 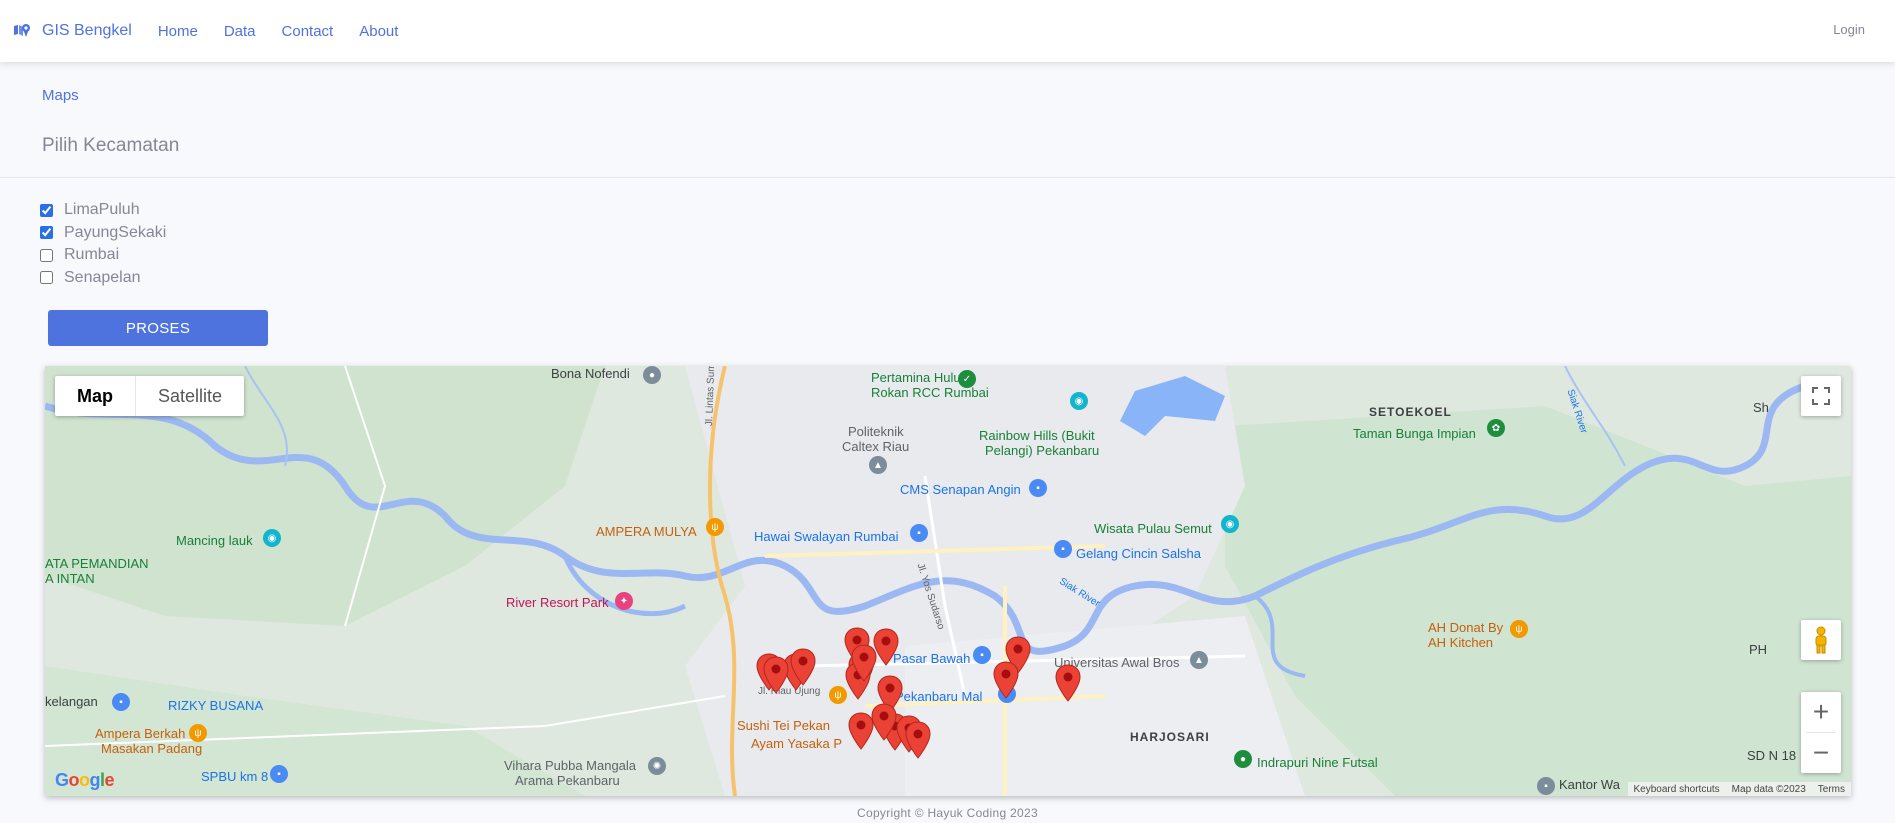 I want to click on zoom-control: + −, so click(x=1821, y=732).